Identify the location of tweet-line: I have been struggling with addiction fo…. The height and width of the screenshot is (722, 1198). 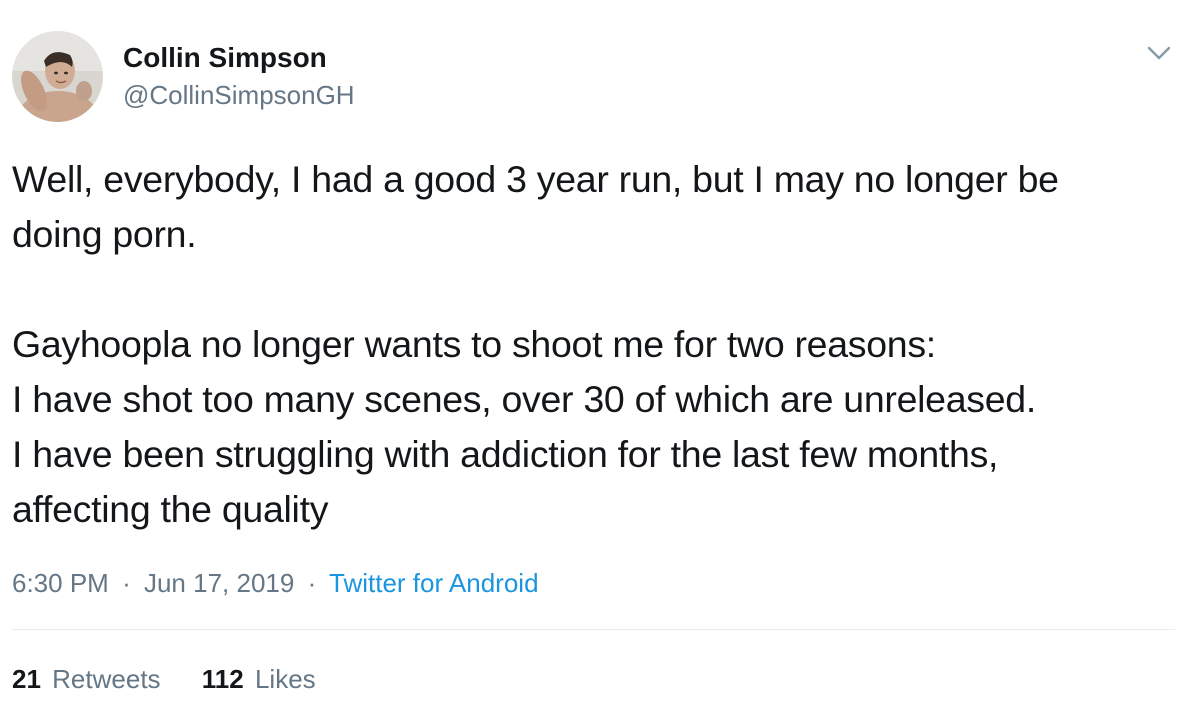
(505, 454).